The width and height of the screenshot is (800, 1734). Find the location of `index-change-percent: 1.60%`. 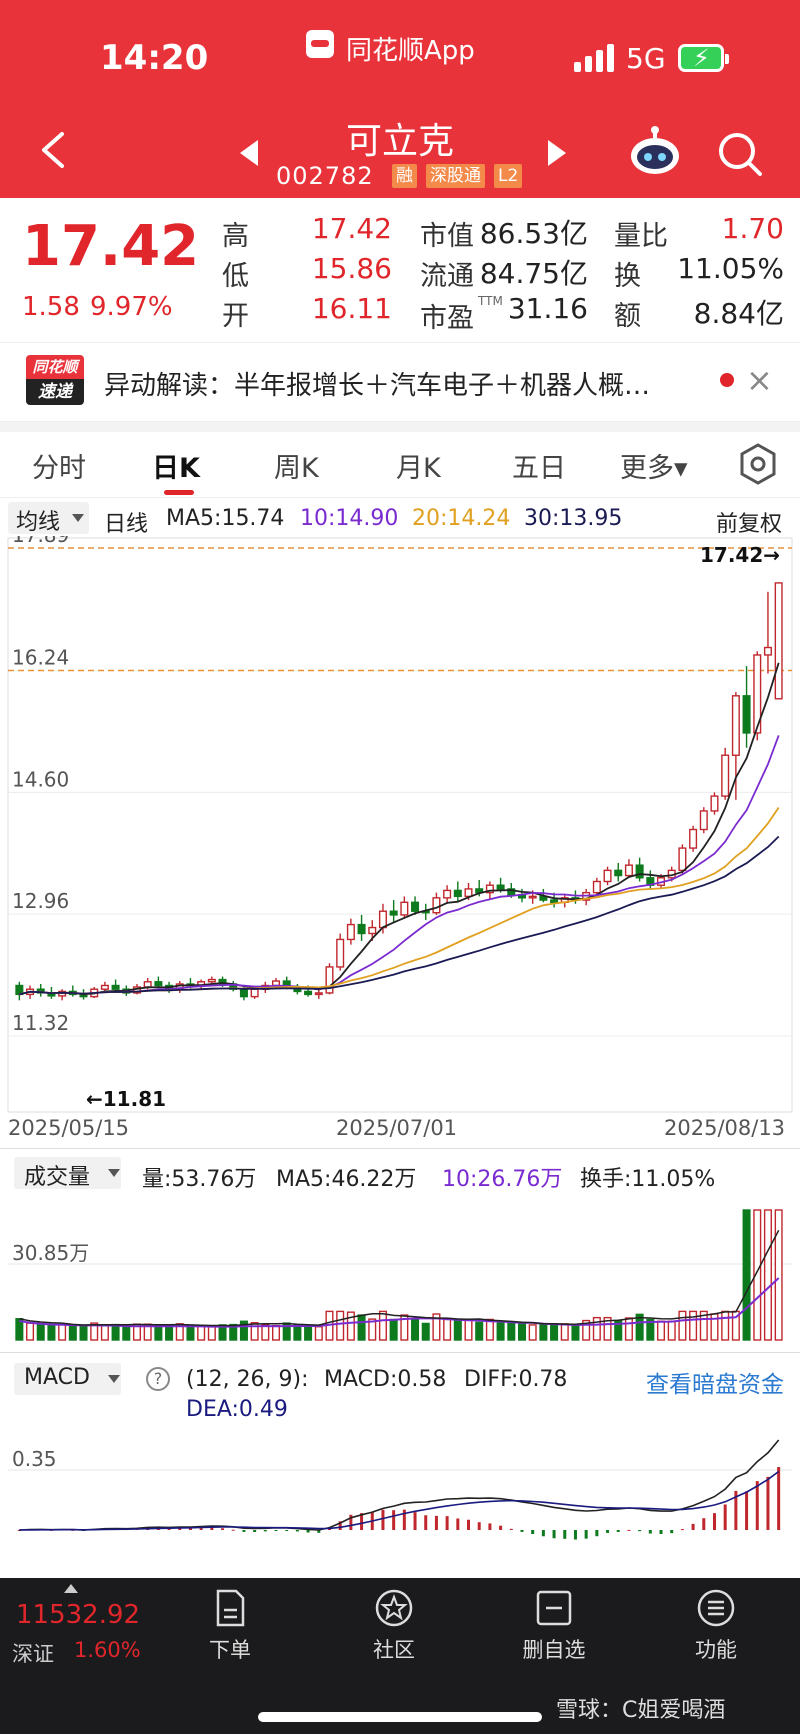

index-change-percent: 1.60% is located at coordinates (107, 1650).